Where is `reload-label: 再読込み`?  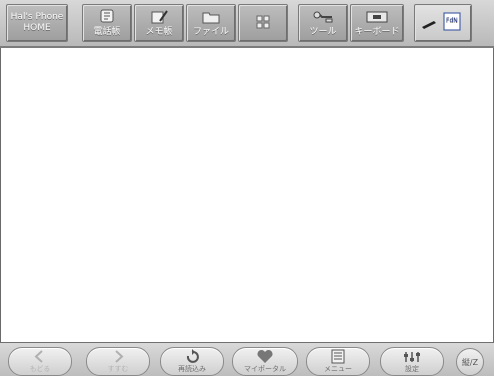
reload-label: 再読込み is located at coordinates (192, 369).